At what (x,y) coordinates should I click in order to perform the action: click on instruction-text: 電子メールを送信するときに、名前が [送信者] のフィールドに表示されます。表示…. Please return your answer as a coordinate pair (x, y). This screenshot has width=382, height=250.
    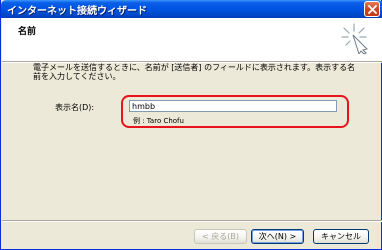
    Looking at the image, I should click on (194, 72).